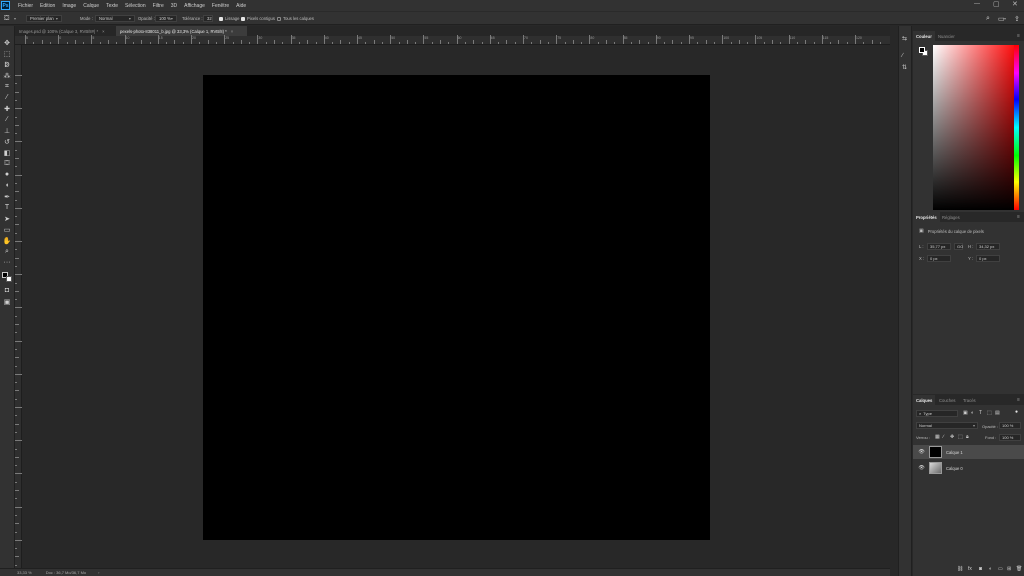 This screenshot has width=1024, height=576. Describe the element at coordinates (7, 290) in the screenshot. I see `quick-mask-icon: ◘` at that location.